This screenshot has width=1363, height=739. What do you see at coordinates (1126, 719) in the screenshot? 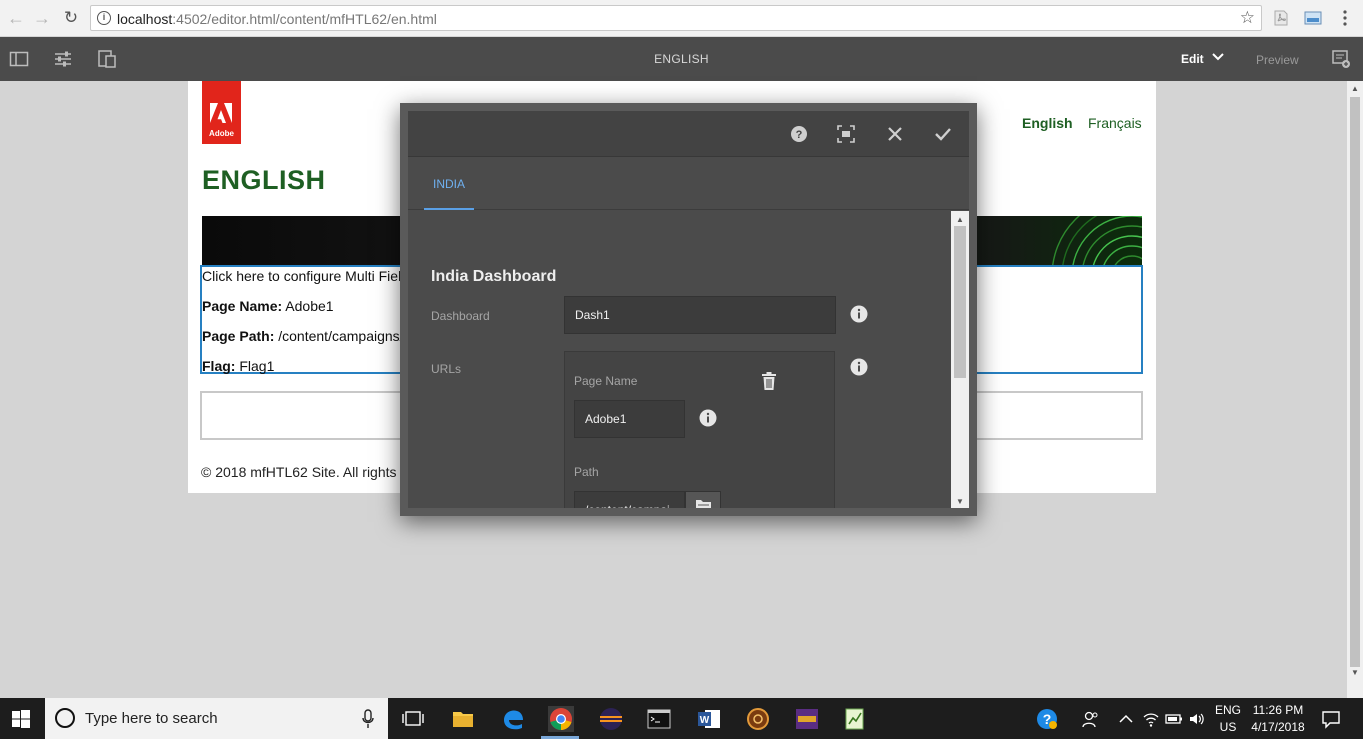
I see `show-hidden-icons-chevron-icon` at bounding box center [1126, 719].